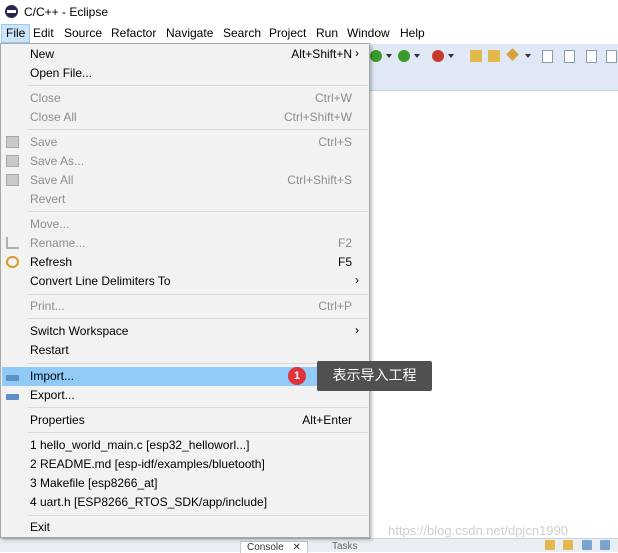  I want to click on menu-item-new: New Alt+Shift+N ›, so click(185, 54).